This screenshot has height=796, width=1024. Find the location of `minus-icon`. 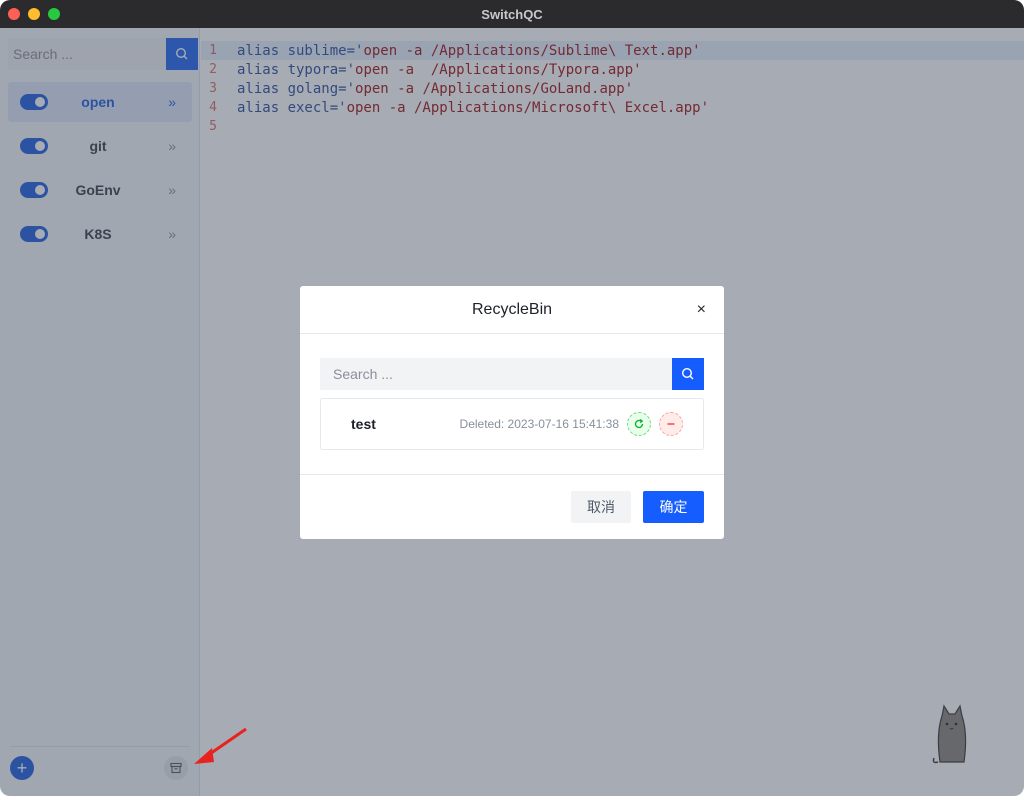

minus-icon is located at coordinates (671, 424).